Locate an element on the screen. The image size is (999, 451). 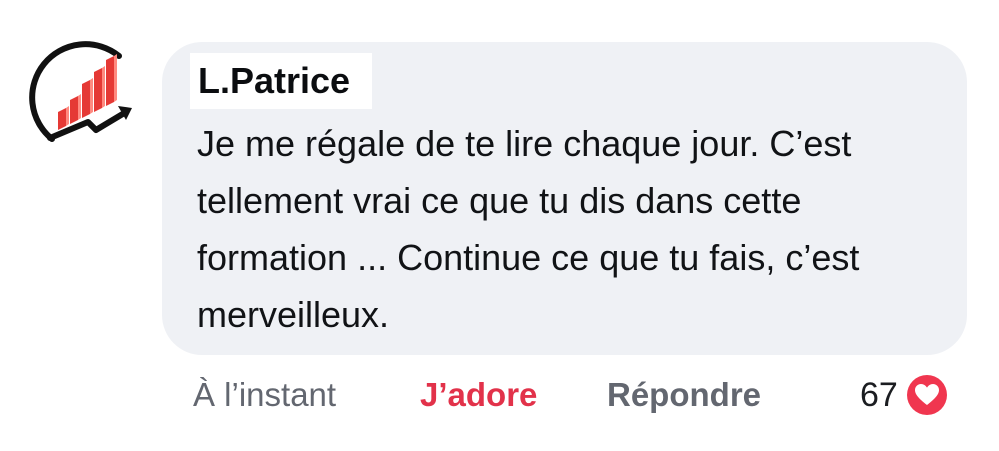
reaction-count: 67 is located at coordinates (879, 395).